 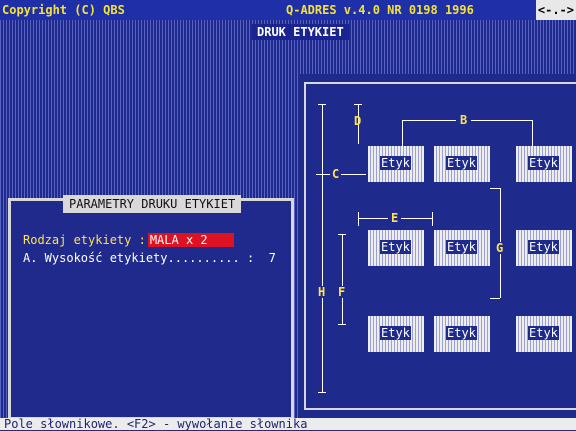 What do you see at coordinates (272, 258) in the screenshot?
I see `label-height-value: 7` at bounding box center [272, 258].